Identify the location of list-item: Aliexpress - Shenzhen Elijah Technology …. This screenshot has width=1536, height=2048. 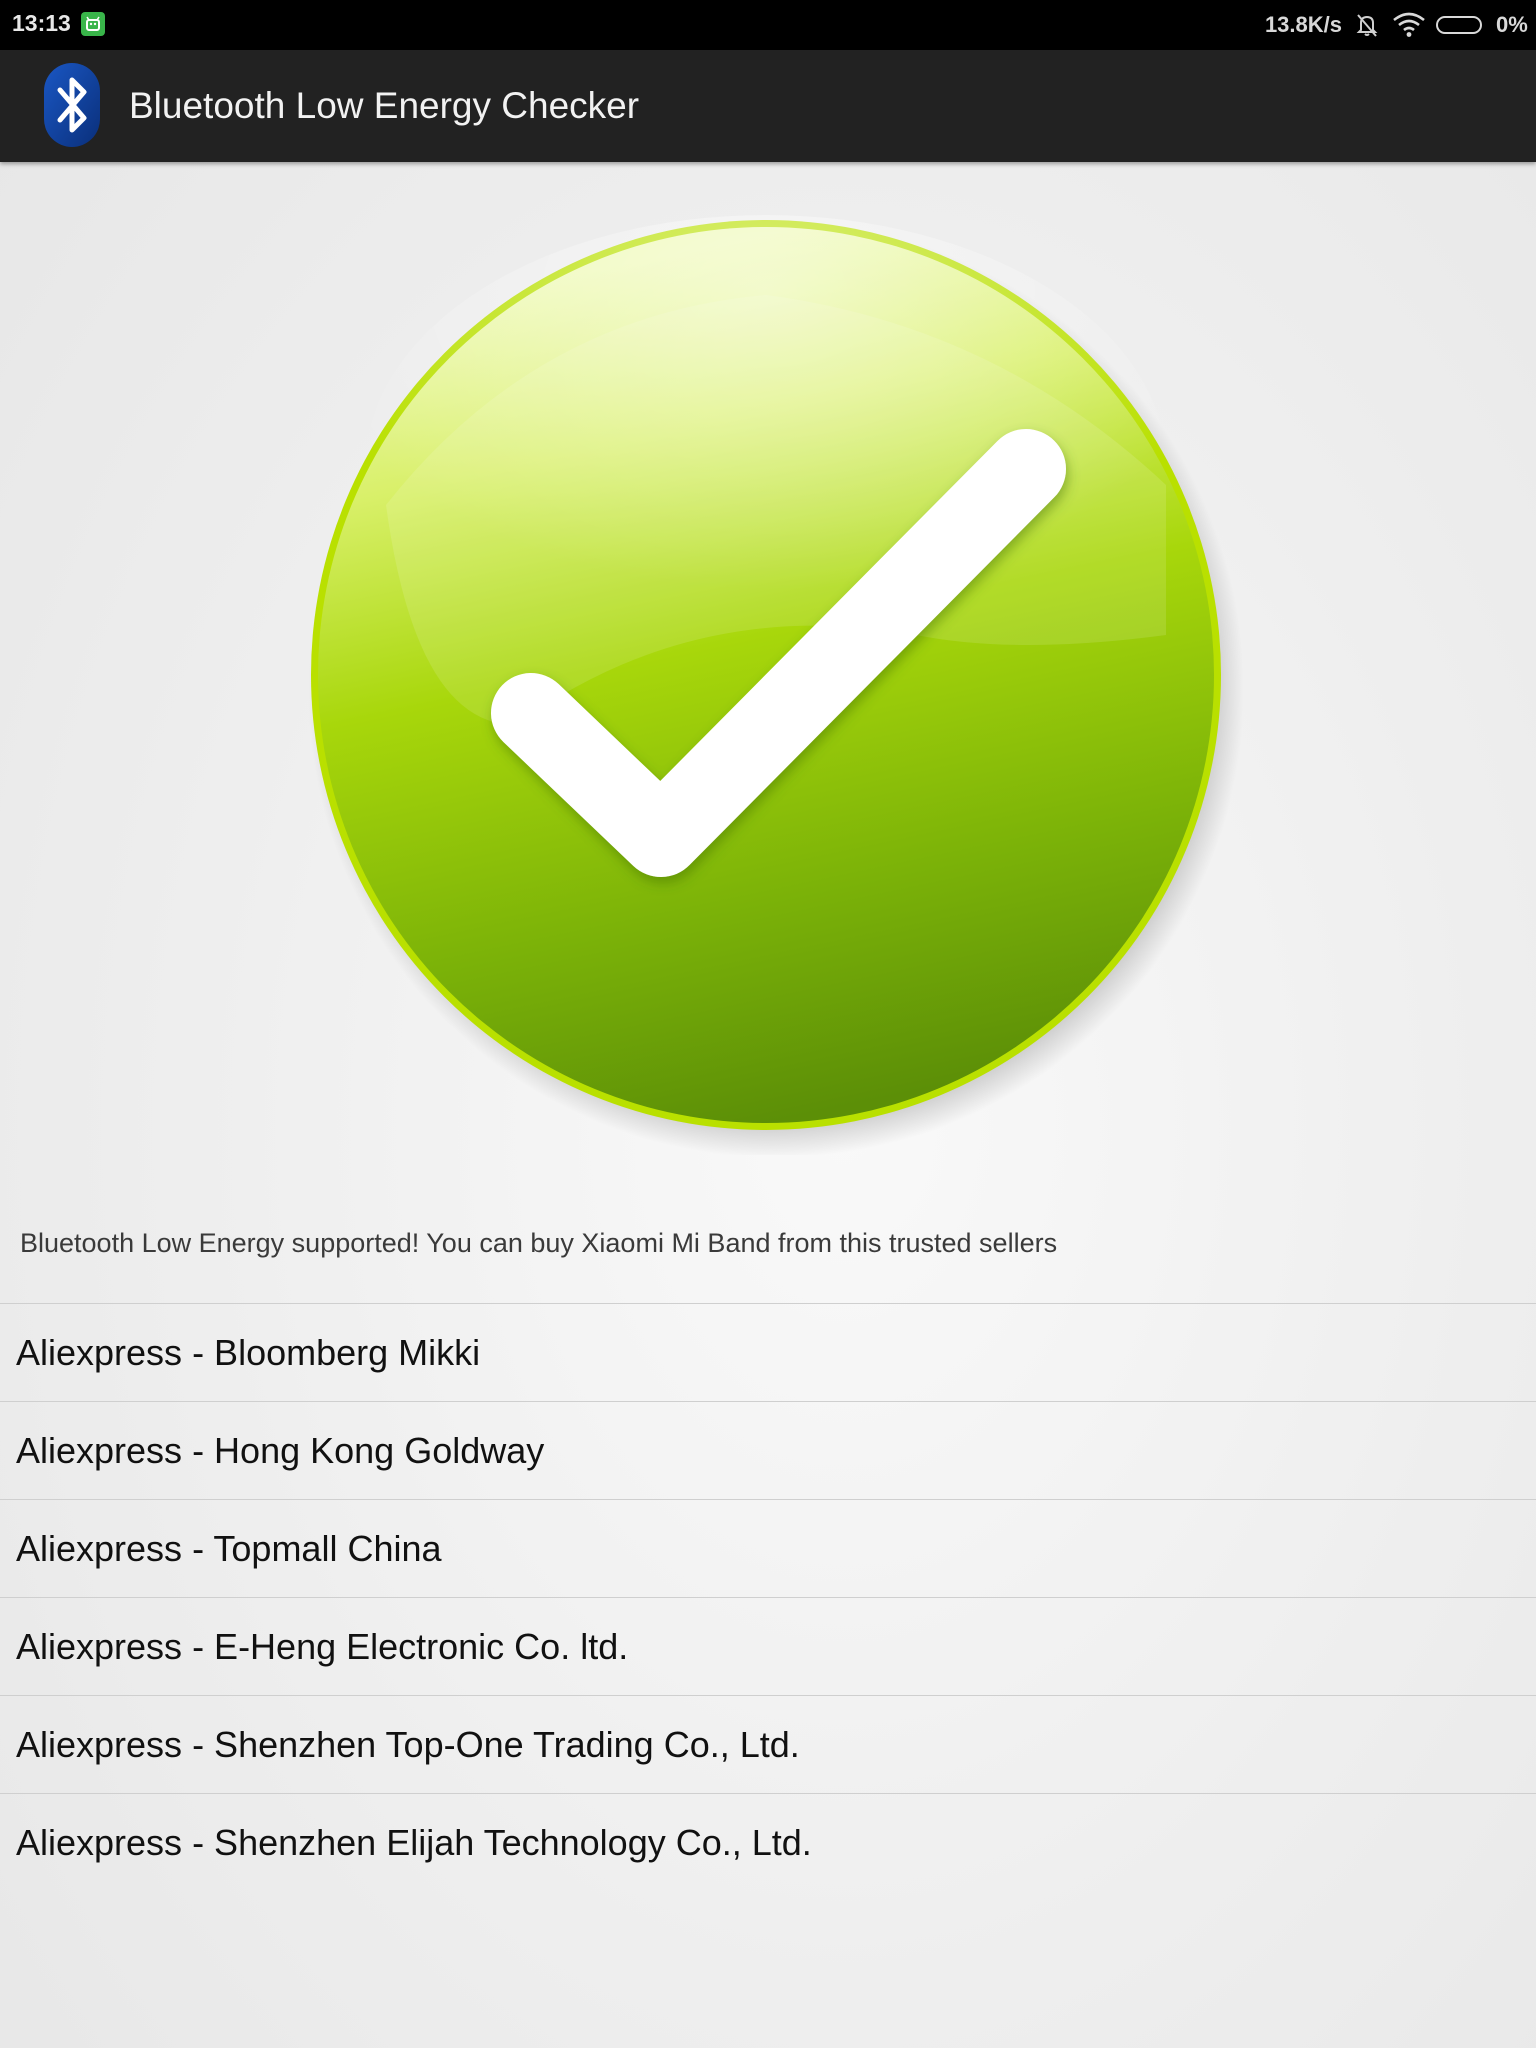
(768, 1842).